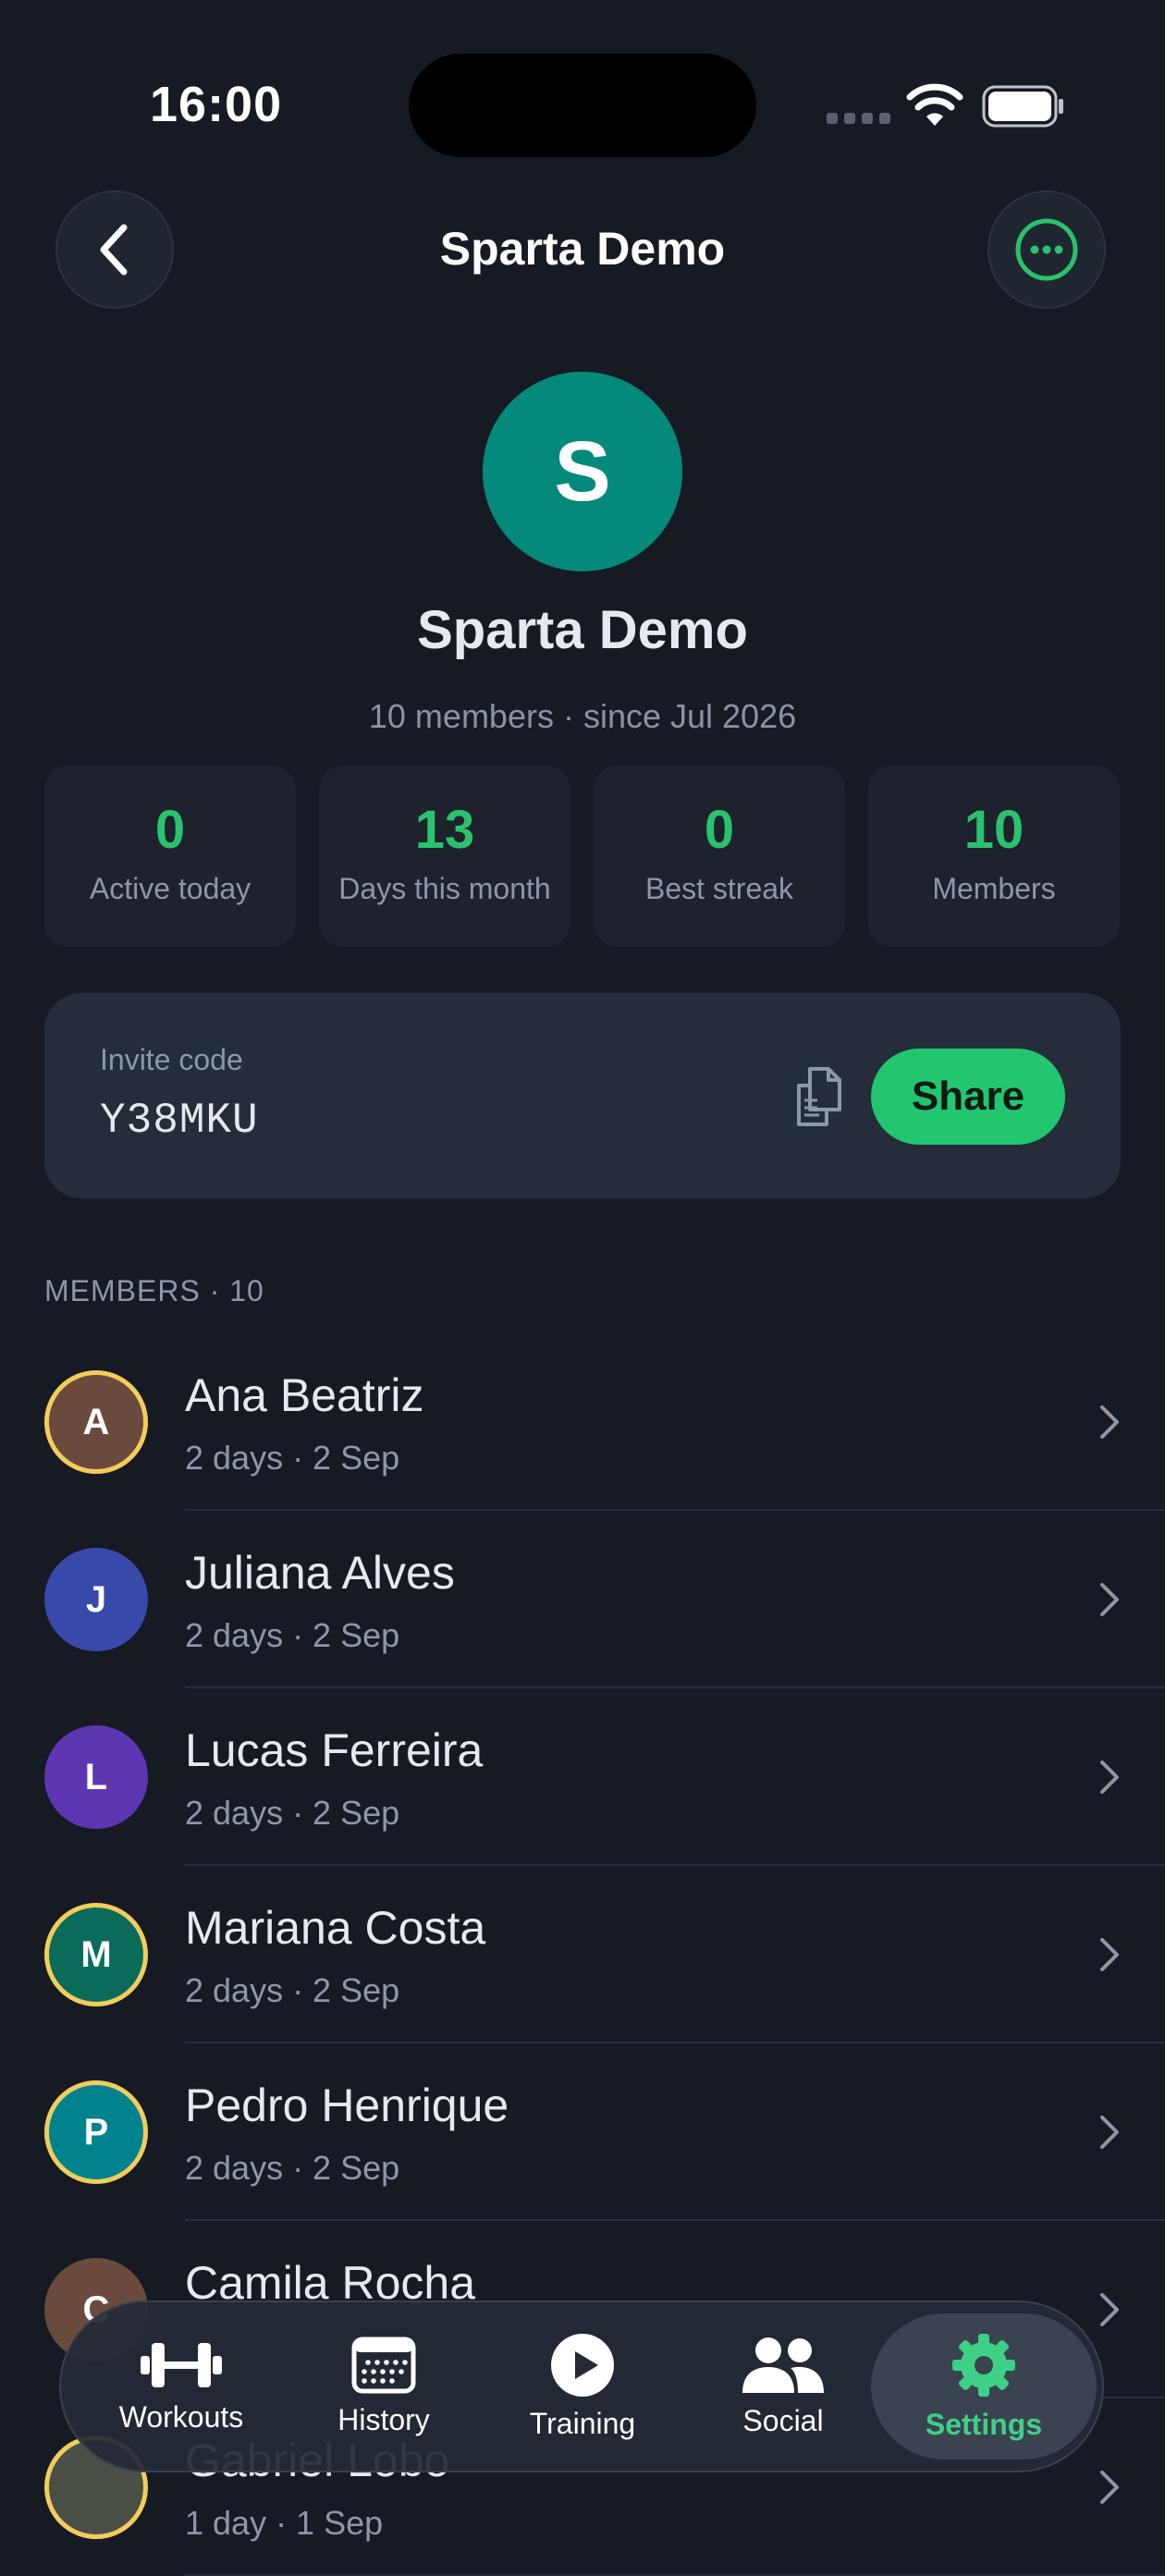 This screenshot has width=1165, height=2576. I want to click on member-row: J Juliana Alves 2 days · 2 Sep, so click(582, 1599).